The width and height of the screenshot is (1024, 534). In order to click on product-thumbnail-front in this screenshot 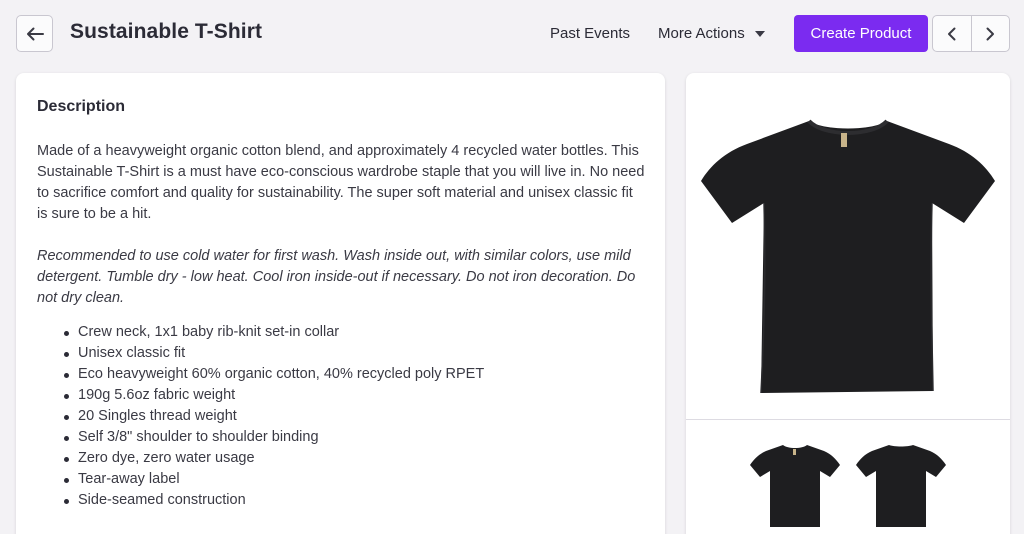, I will do `click(795, 486)`.